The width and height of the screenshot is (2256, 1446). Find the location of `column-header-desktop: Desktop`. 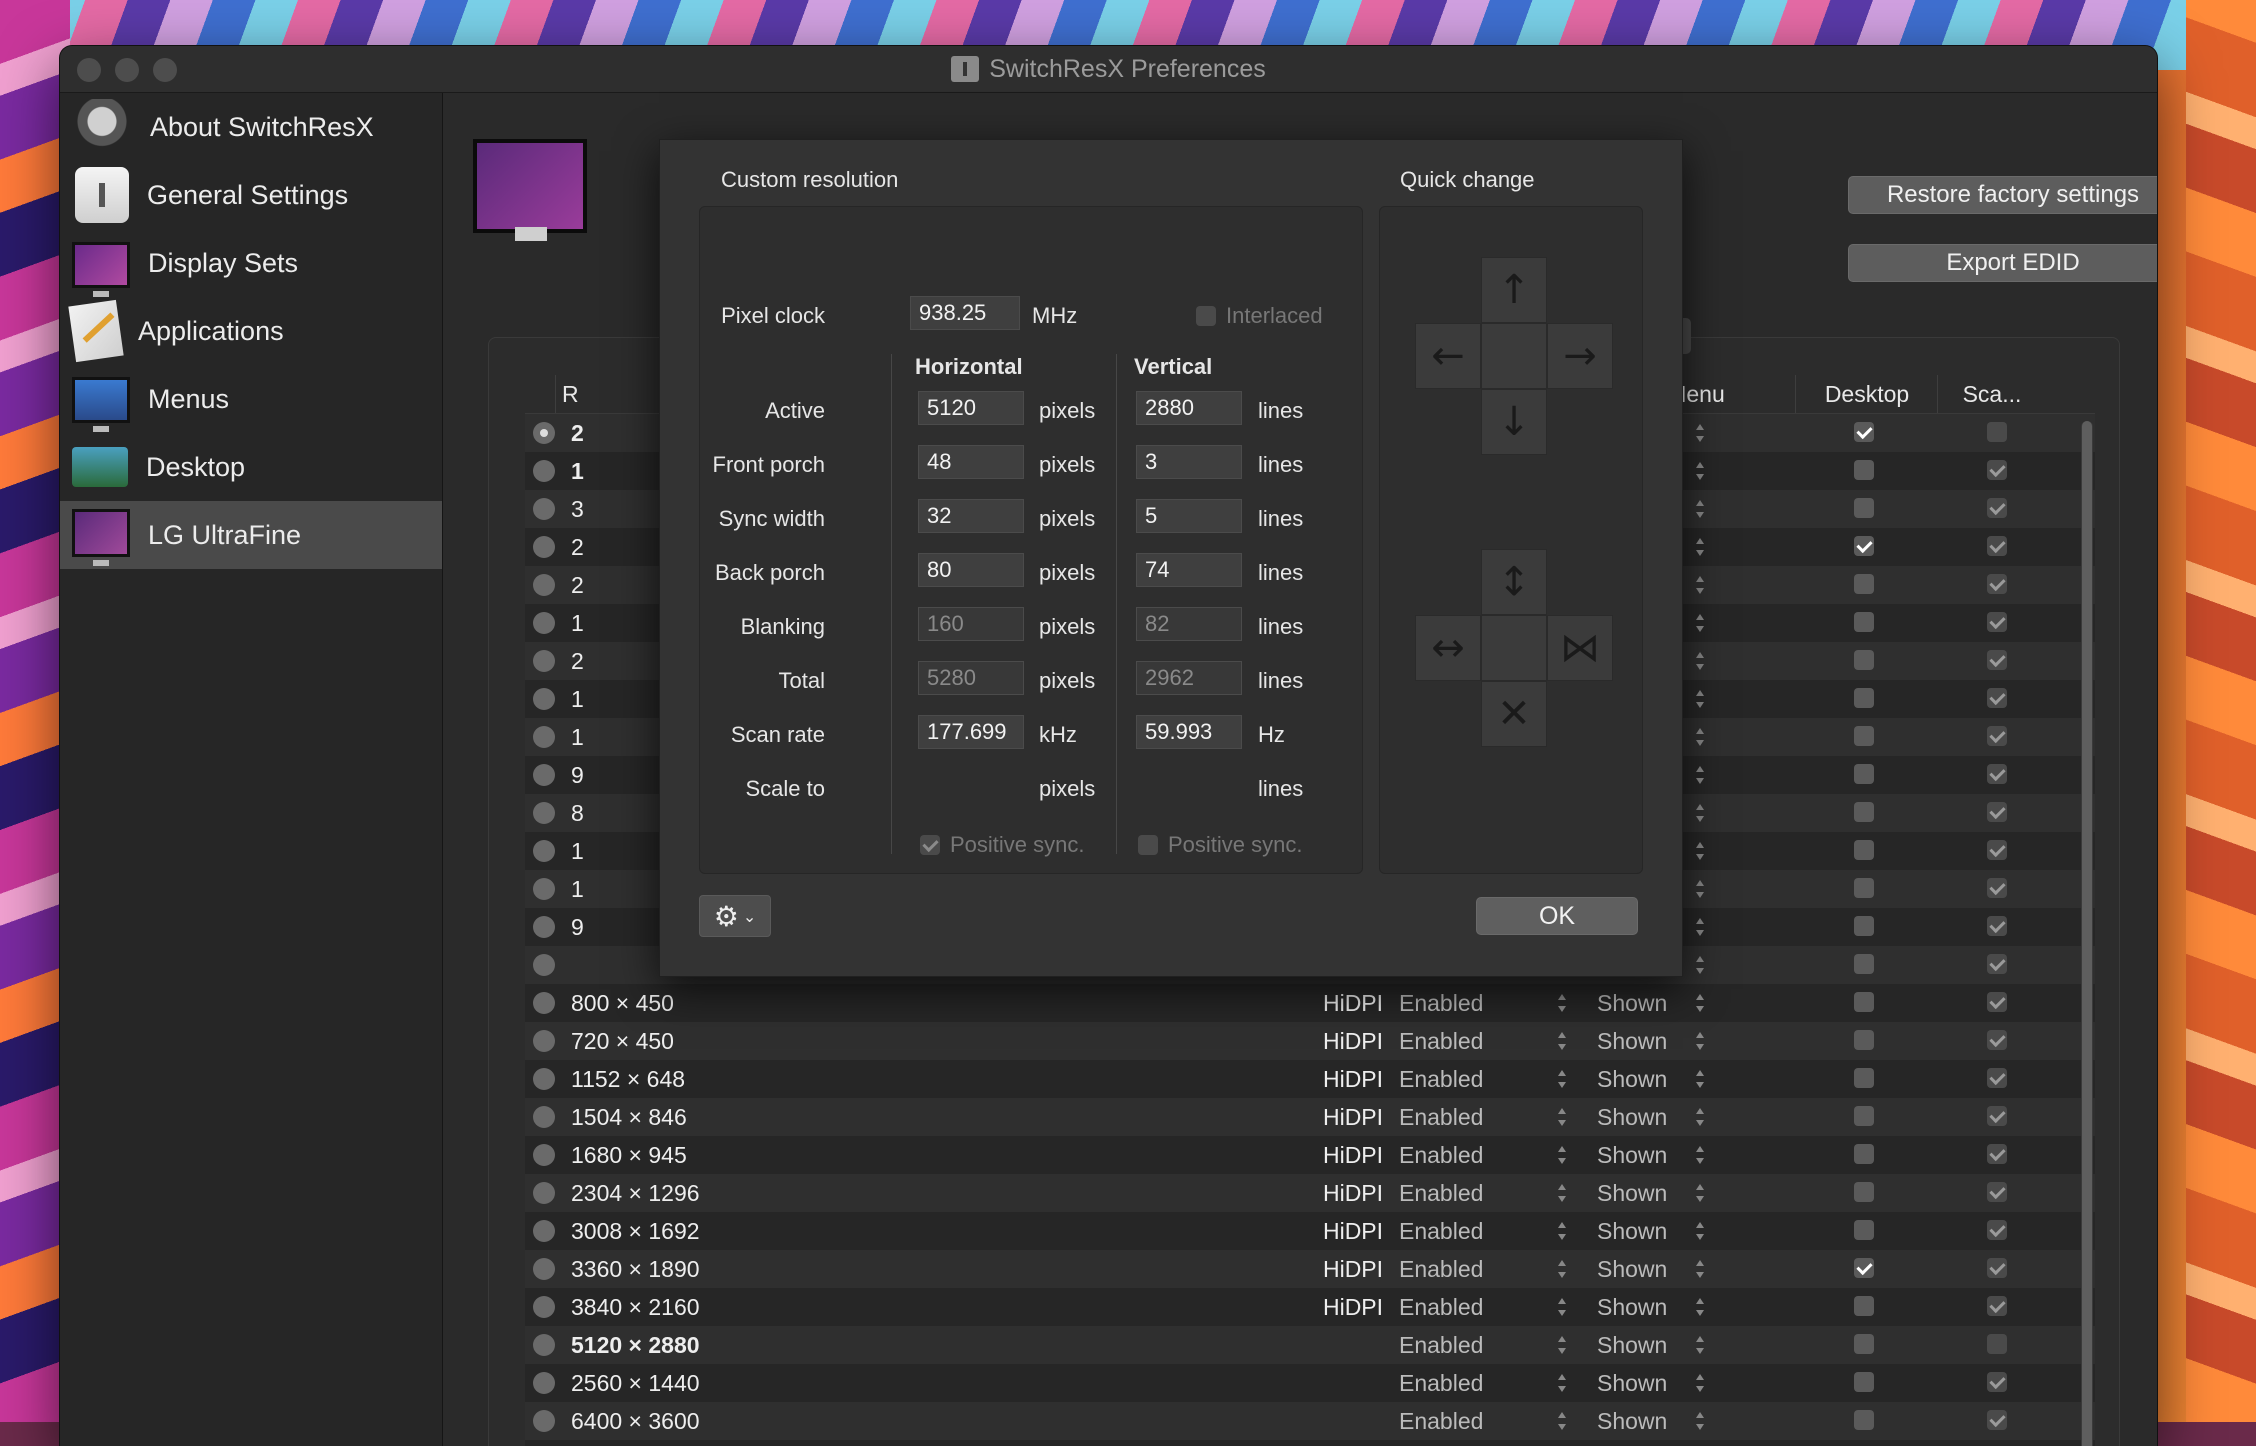

column-header-desktop: Desktop is located at coordinates (1866, 394).